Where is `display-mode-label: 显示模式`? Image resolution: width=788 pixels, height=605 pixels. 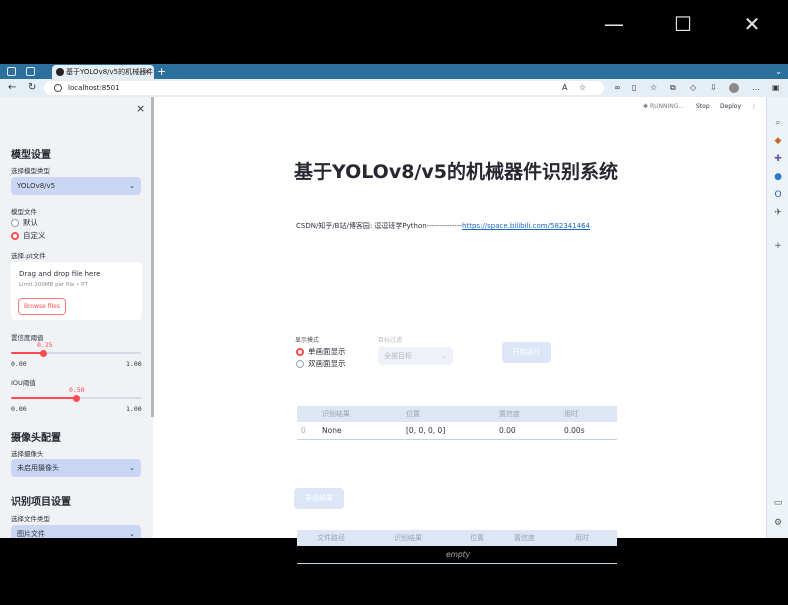 display-mode-label: 显示模式 is located at coordinates (307, 340).